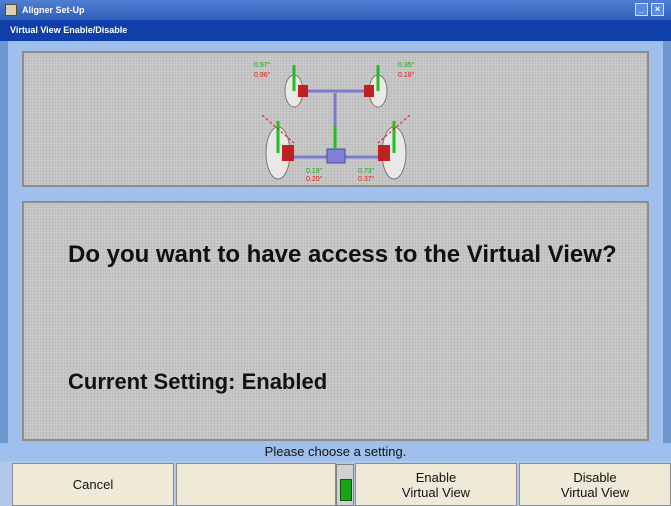 This screenshot has height=506, width=671. I want to click on rear-right-brake, so click(384, 153).